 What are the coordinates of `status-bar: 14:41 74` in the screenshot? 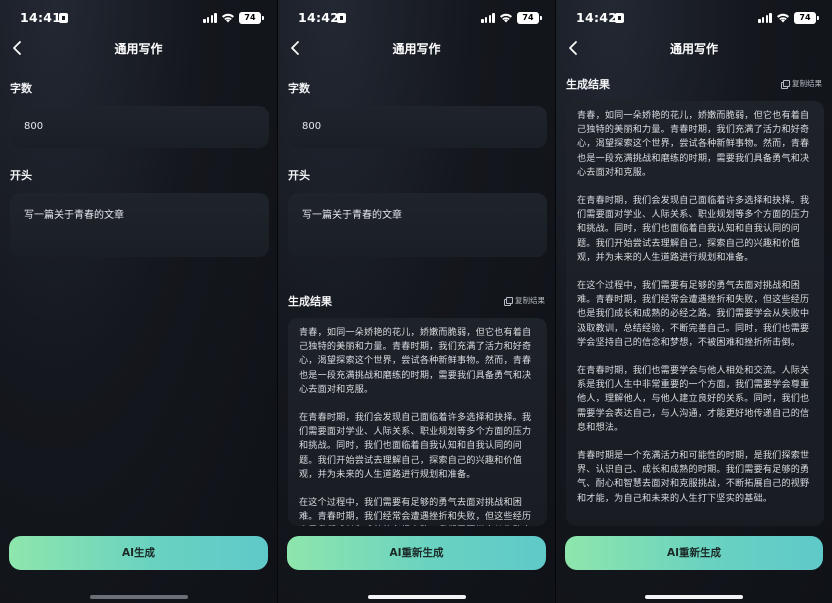 It's located at (138, 18).